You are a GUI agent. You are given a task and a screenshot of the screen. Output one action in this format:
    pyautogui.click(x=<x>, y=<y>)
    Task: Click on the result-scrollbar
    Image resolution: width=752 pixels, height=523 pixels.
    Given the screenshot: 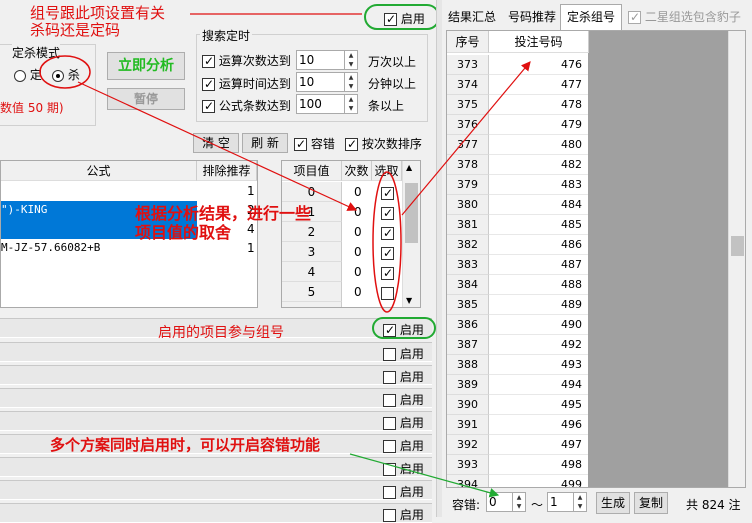 What is the action you would take?
    pyautogui.click(x=736, y=259)
    